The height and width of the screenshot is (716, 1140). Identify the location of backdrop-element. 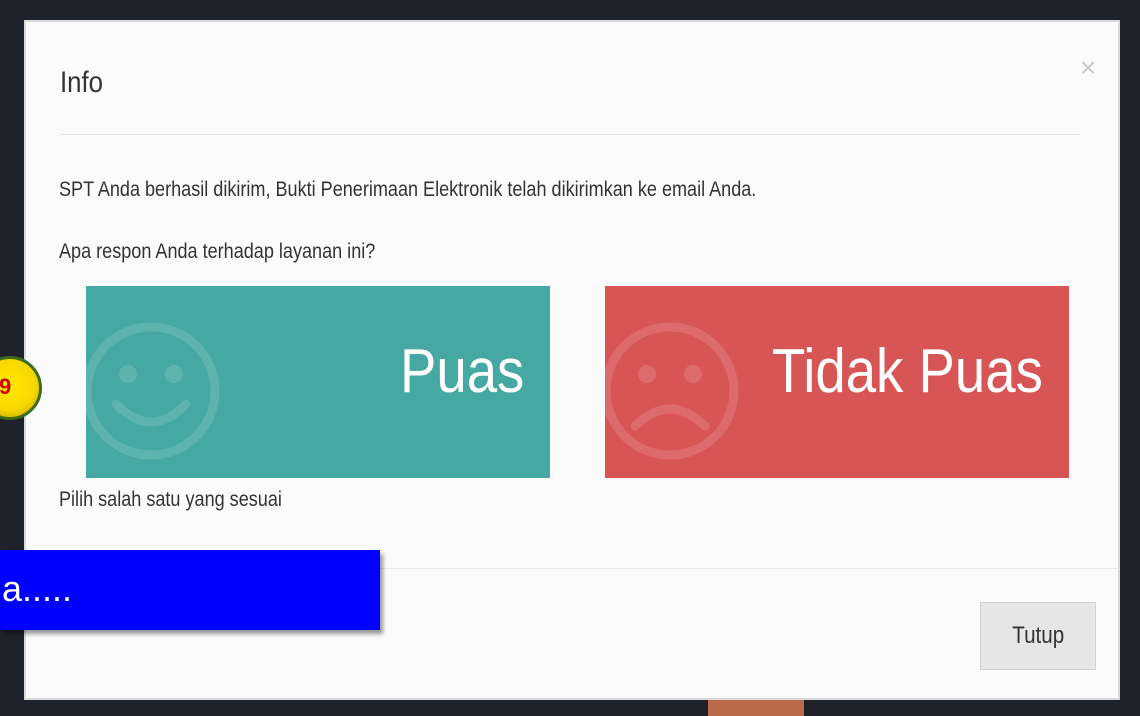
(756, 708).